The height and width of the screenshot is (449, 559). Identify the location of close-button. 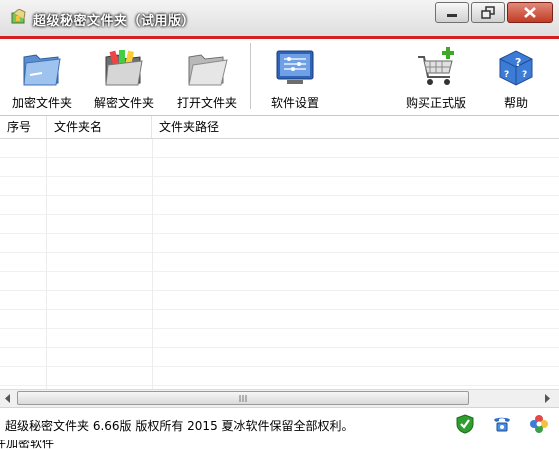
(530, 12).